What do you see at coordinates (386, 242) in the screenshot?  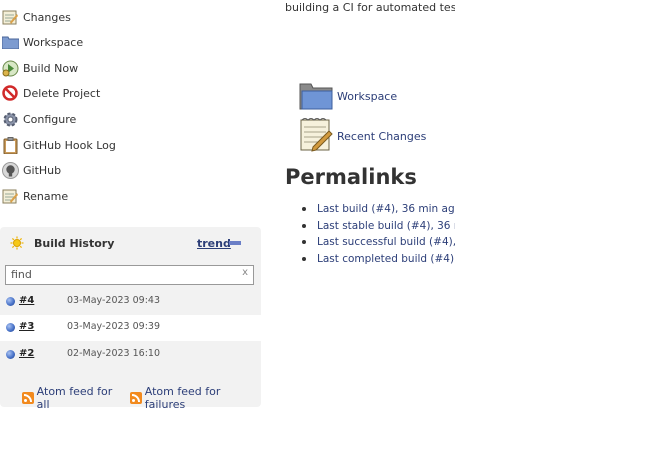 I see `permalink-last-successful-build: Last successful build (#4), 36 min ago` at bounding box center [386, 242].